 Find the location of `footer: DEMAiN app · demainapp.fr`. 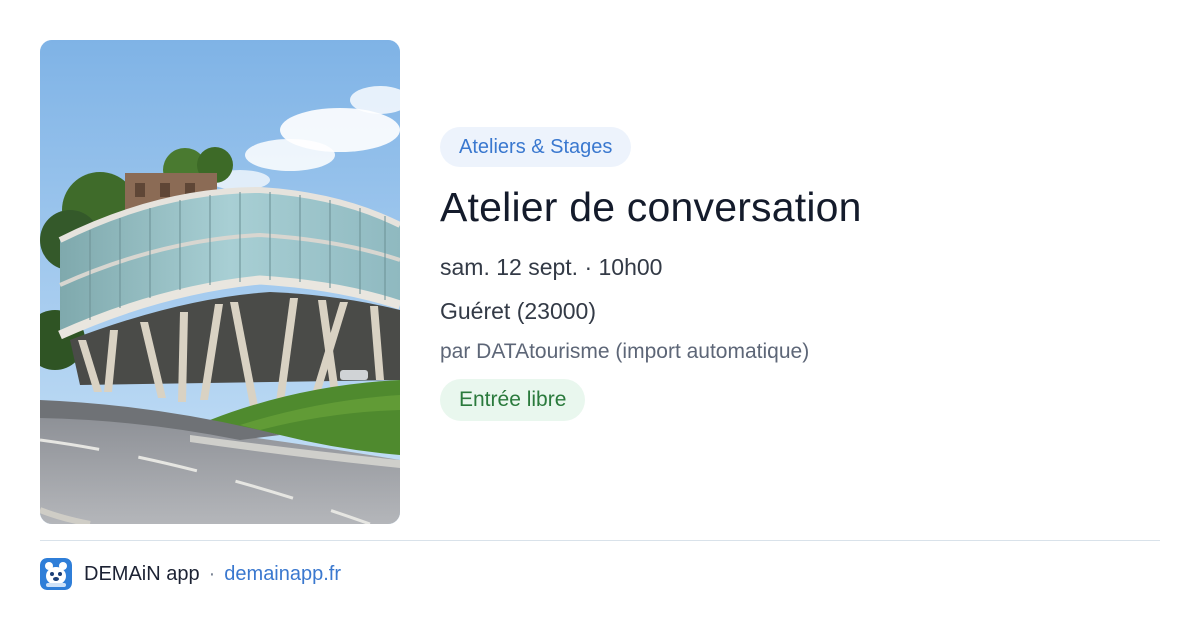

footer: DEMAiN app · demainapp.fr is located at coordinates (190, 574).